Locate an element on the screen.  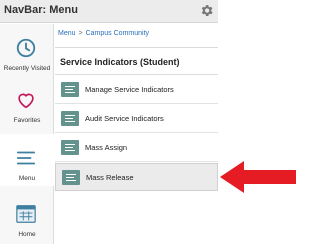
grid-window-icon is located at coordinates (26, 214).